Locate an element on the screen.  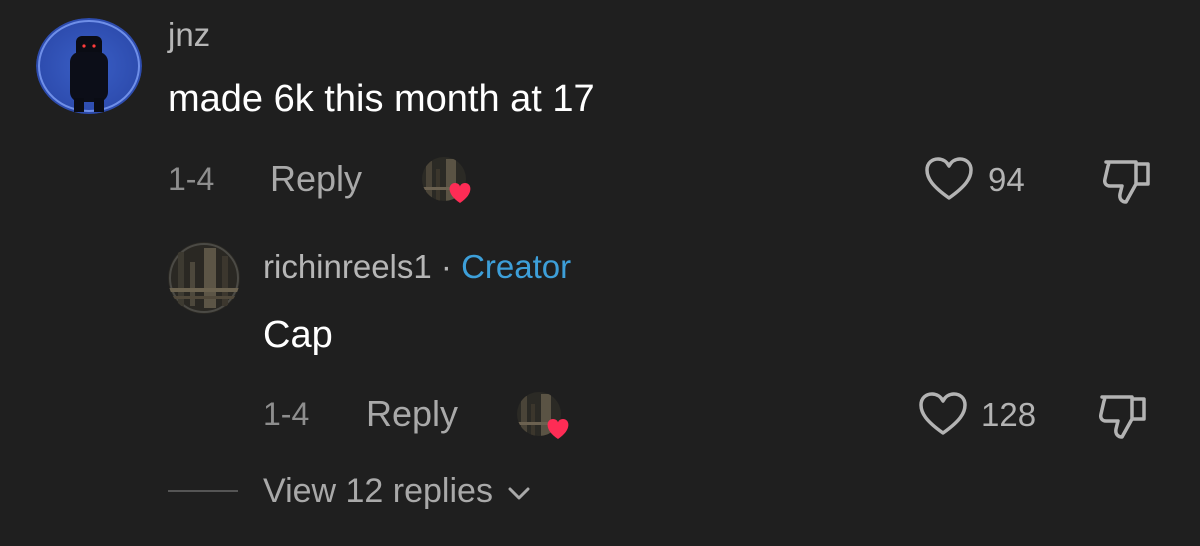
reply-date: 1-4 is located at coordinates (286, 414).